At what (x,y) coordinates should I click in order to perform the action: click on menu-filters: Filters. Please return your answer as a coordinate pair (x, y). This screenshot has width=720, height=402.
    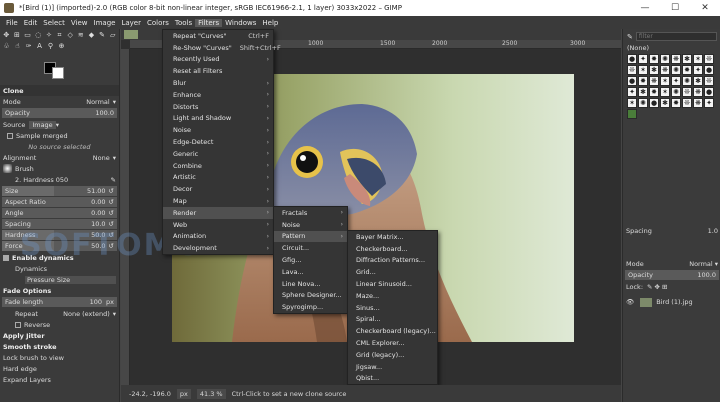
    Looking at the image, I should click on (209, 22).